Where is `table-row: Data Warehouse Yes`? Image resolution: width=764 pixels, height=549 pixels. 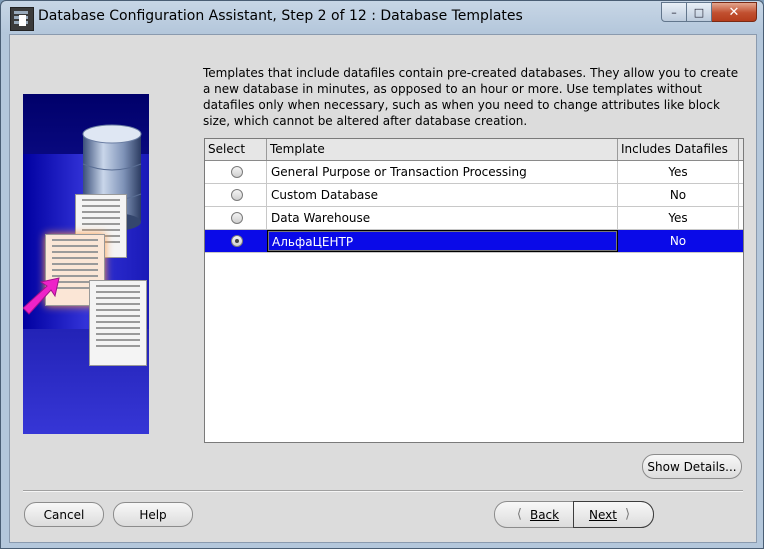 table-row: Data Warehouse Yes is located at coordinates (474, 218).